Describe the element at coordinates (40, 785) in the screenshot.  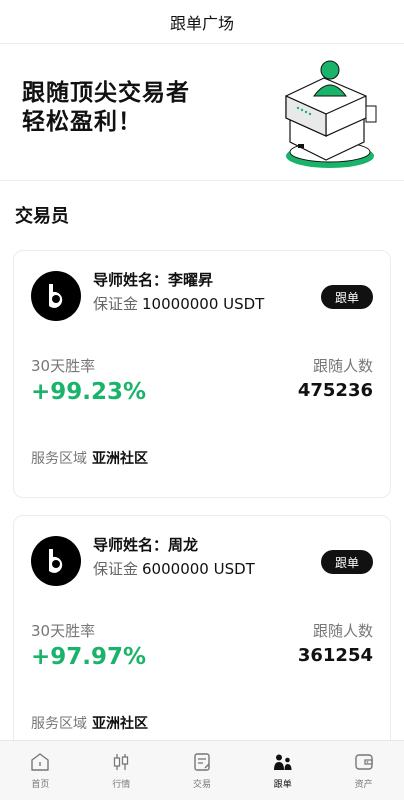
I see `tab-home-label: 首页` at that location.